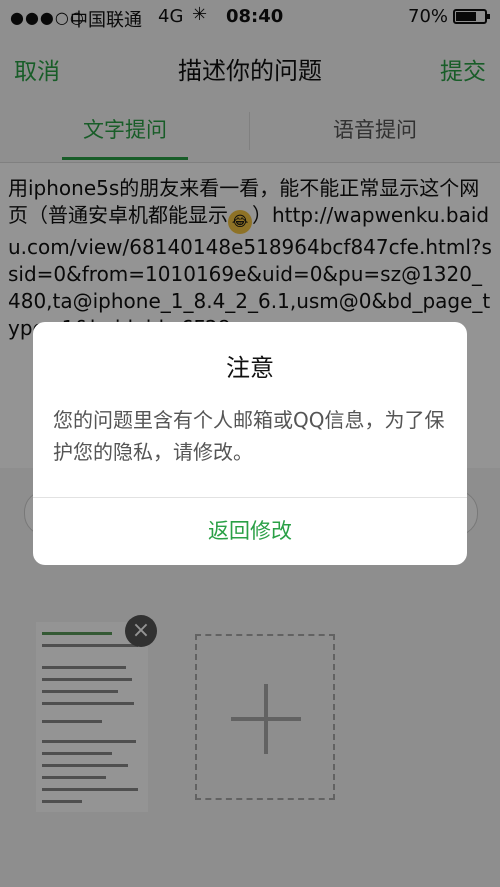 Image resolution: width=500 pixels, height=887 pixels. Describe the element at coordinates (249, 436) in the screenshot. I see `dialog-message: 您的问题里含有个人邮箱或QQ信息，为了保护您的隐私，请修改。` at that location.